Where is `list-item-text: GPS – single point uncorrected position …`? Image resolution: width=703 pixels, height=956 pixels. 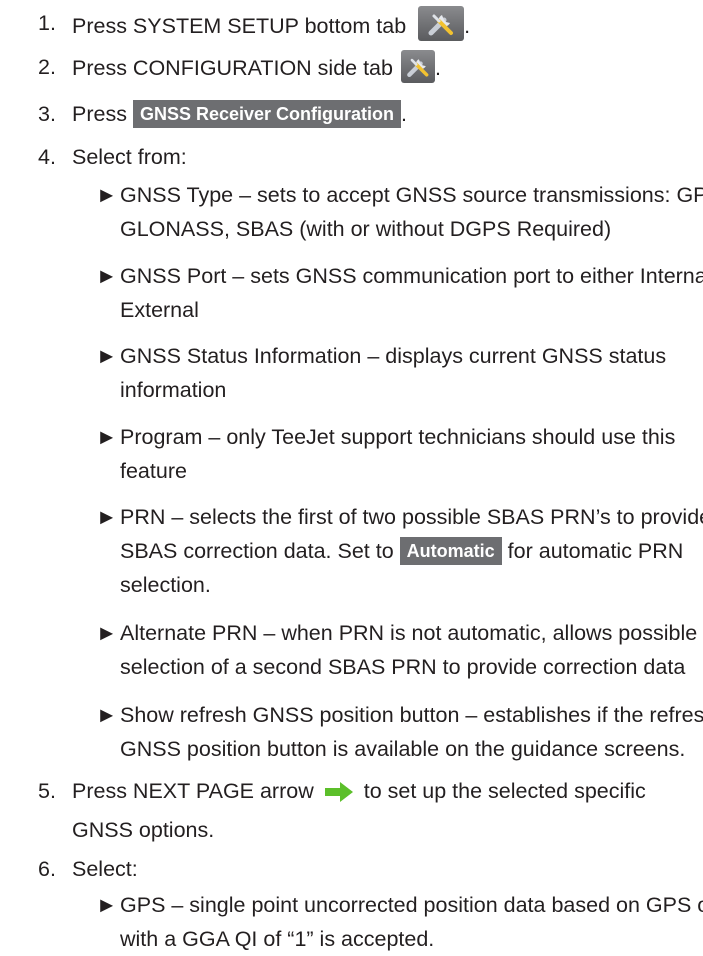
list-item-text: GPS – single point uncorrected position … is located at coordinates (411, 922).